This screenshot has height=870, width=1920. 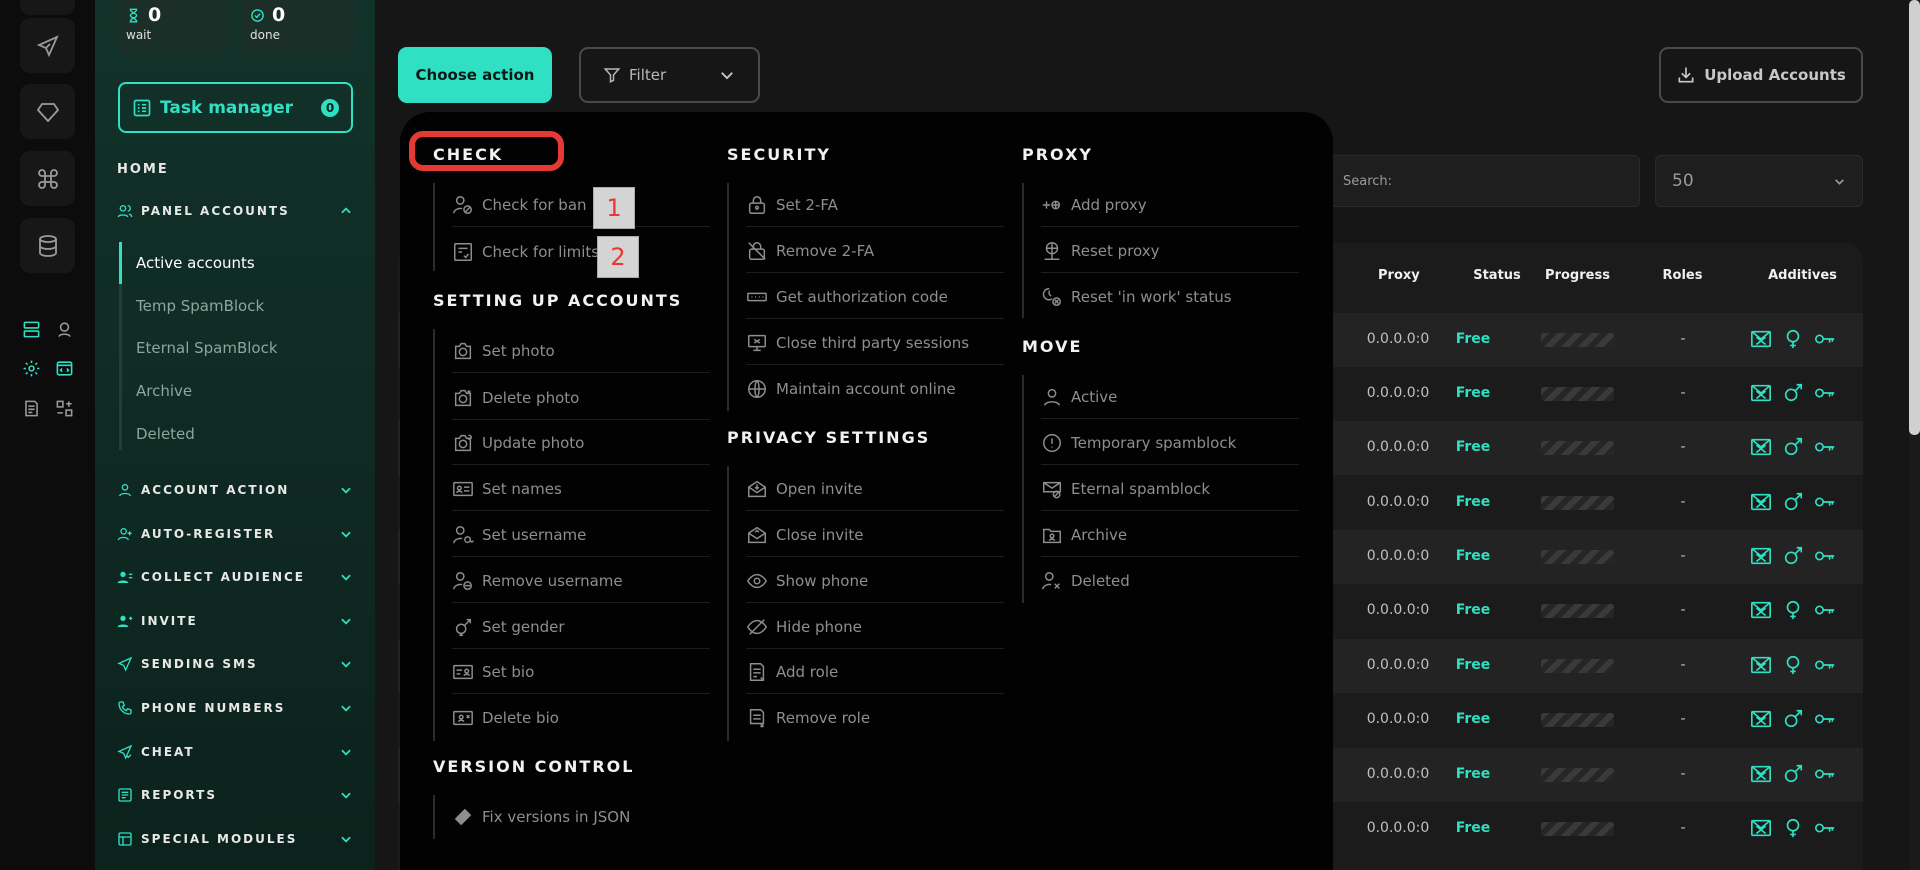 I want to click on menu-get-authorization-code: Get authorization code, so click(x=875, y=297).